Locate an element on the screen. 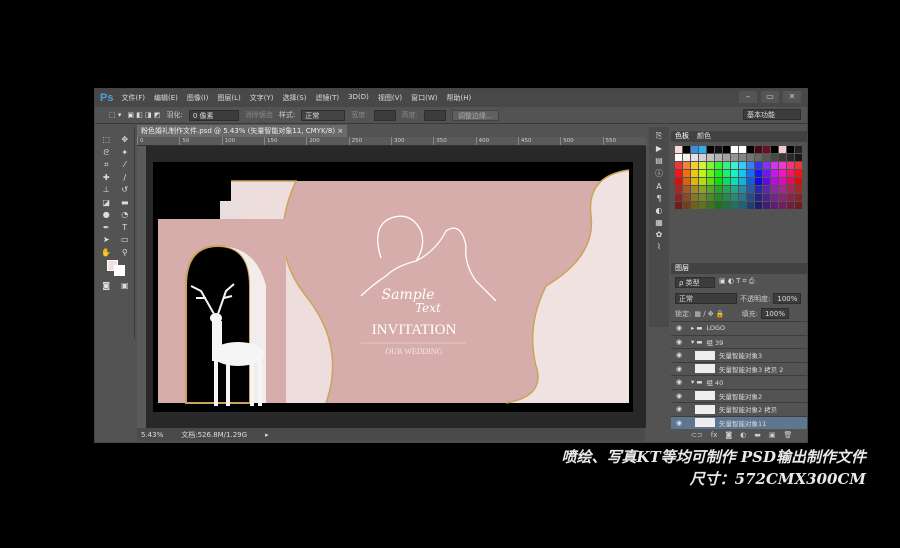  actions-icon: ▶ is located at coordinates (659, 148).